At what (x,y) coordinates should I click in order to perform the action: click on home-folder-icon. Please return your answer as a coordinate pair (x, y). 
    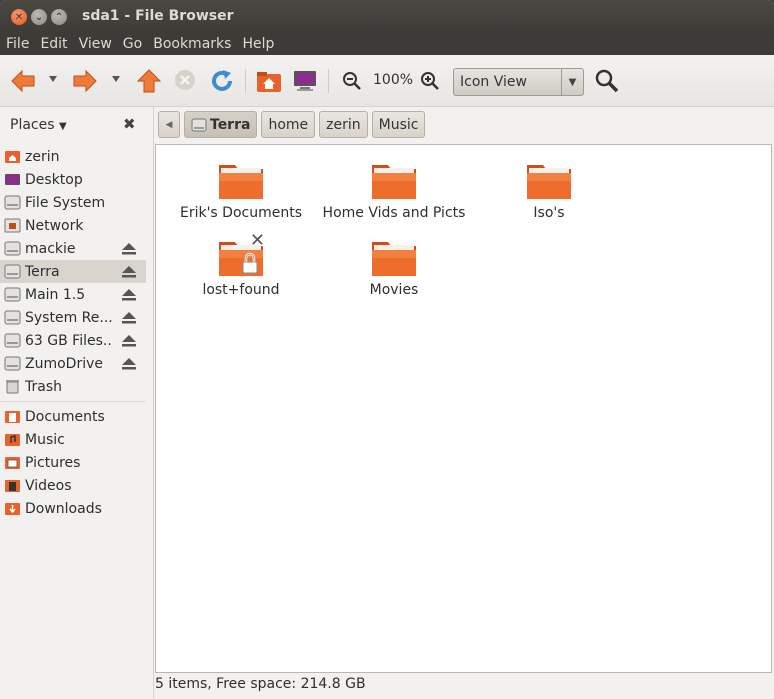
    Looking at the image, I should click on (12, 156).